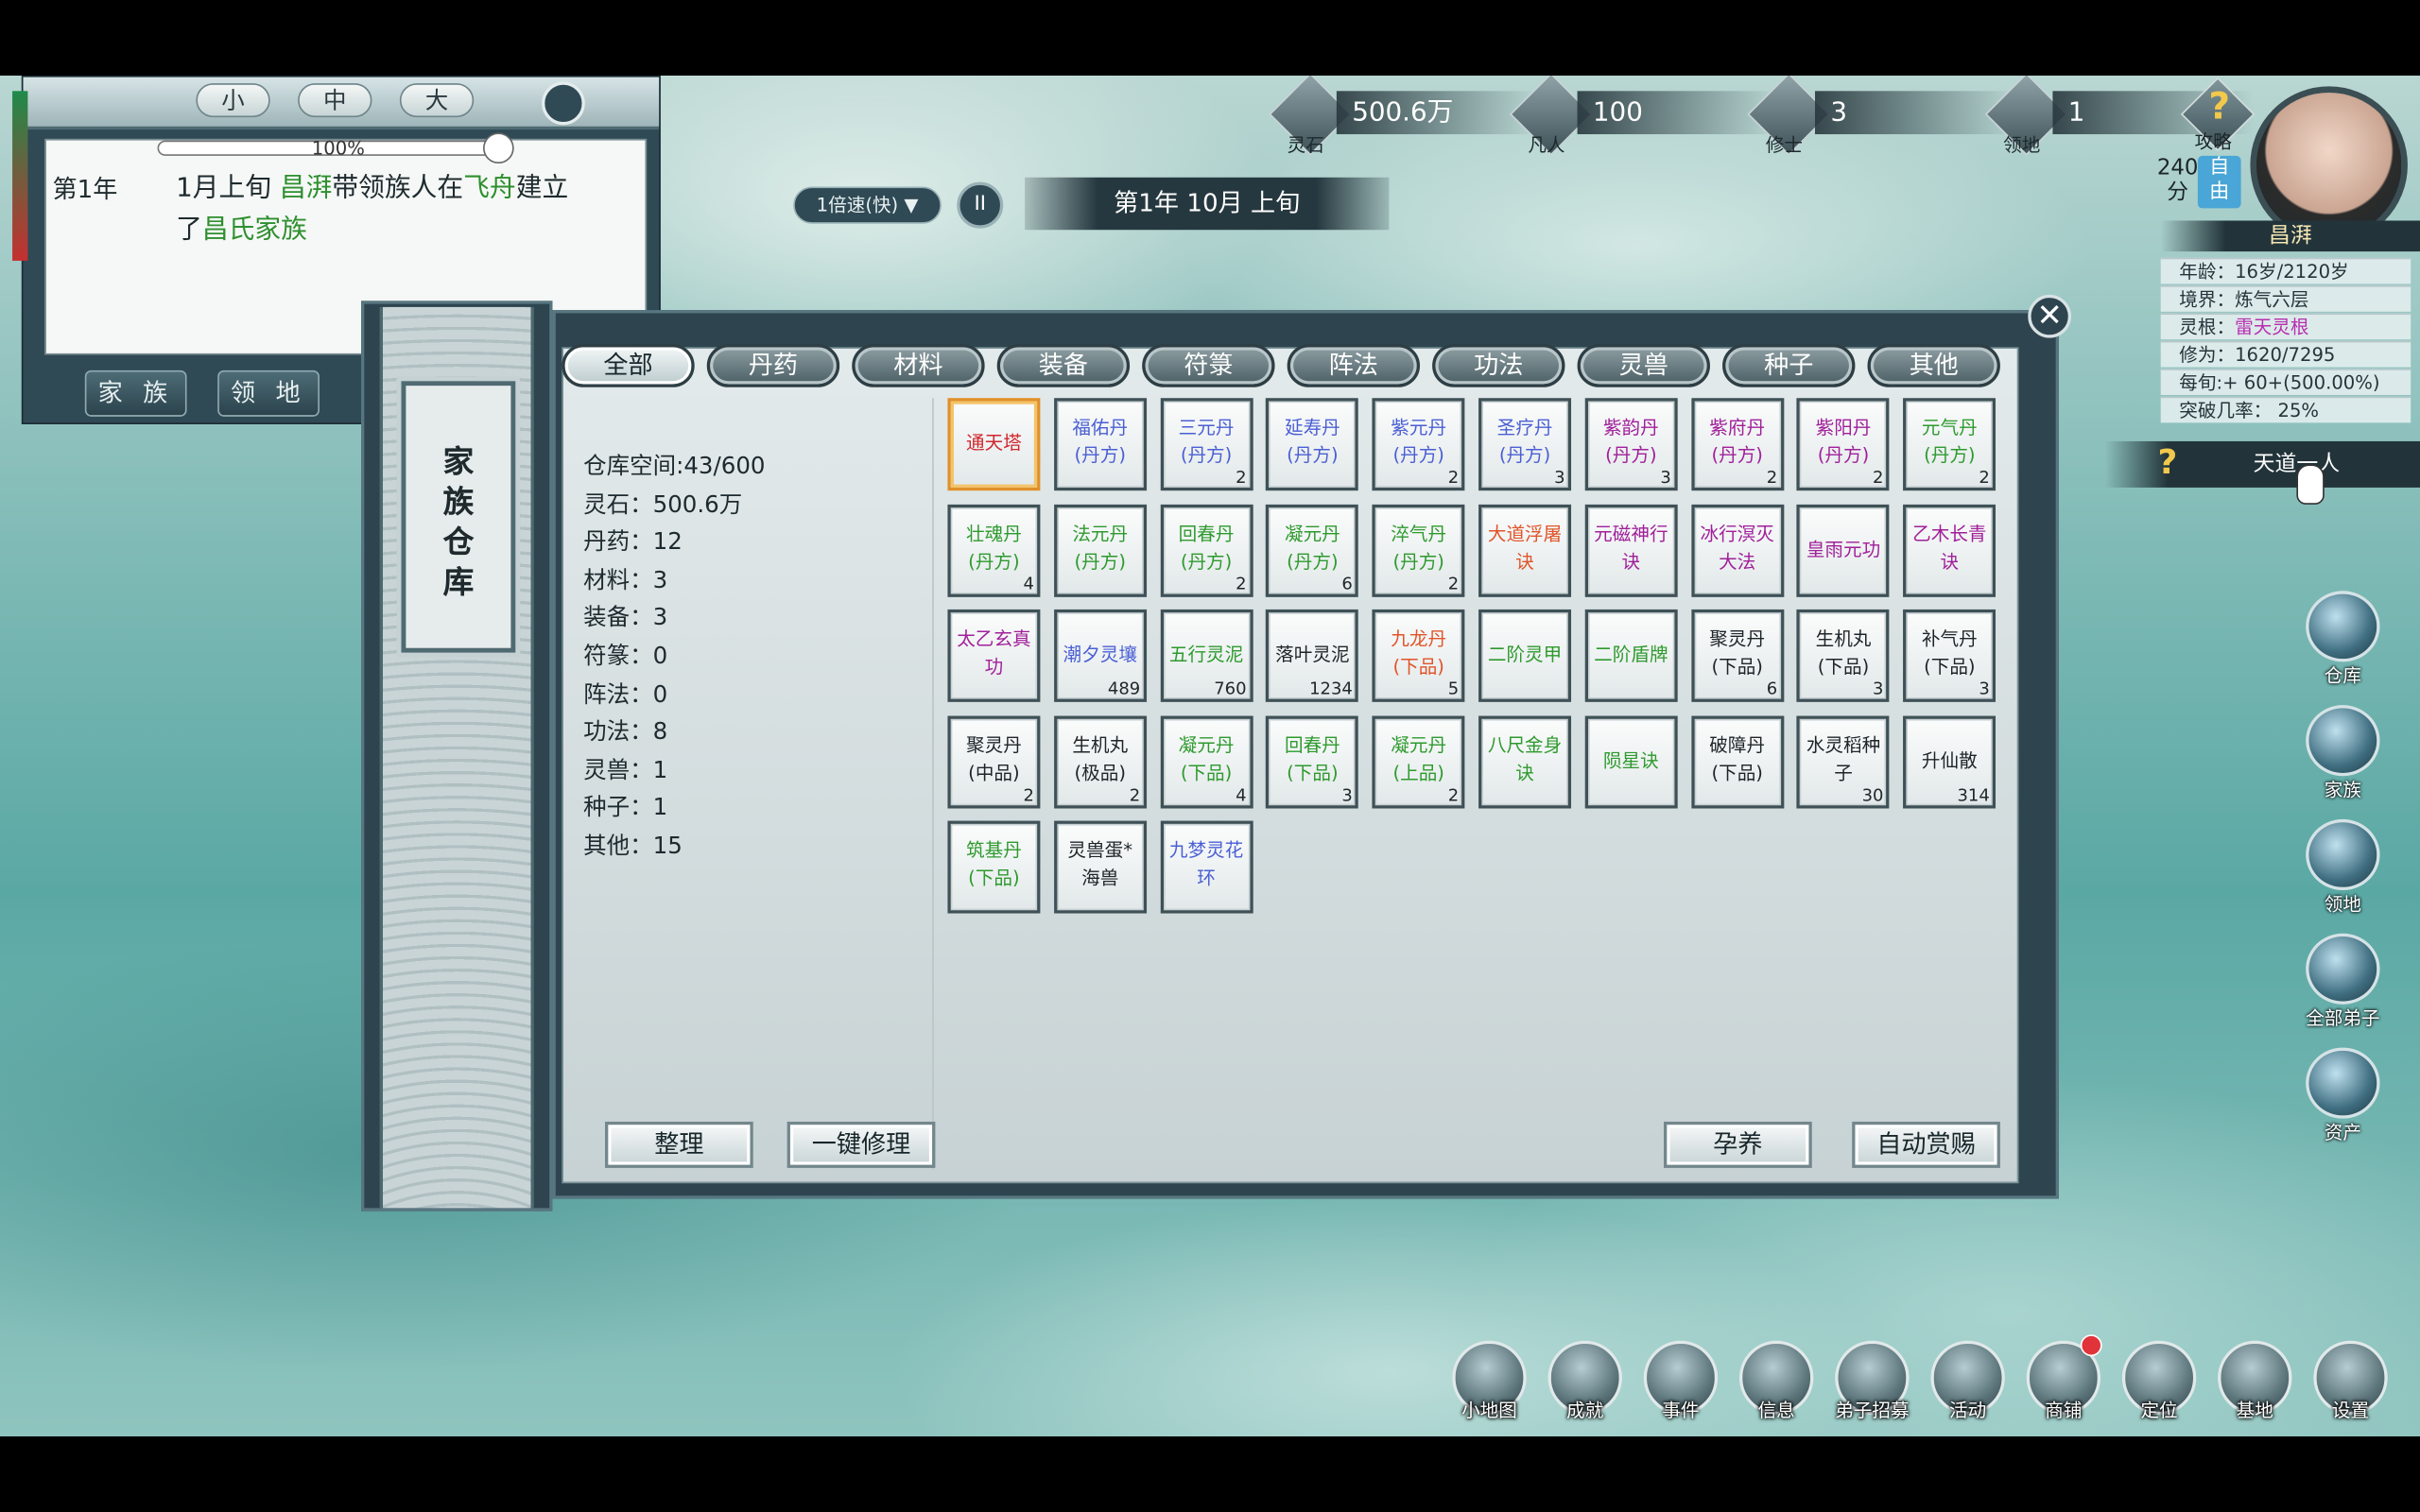 The image size is (2420, 1512). What do you see at coordinates (1644, 365) in the screenshot?
I see `tab-7: 灵兽` at bounding box center [1644, 365].